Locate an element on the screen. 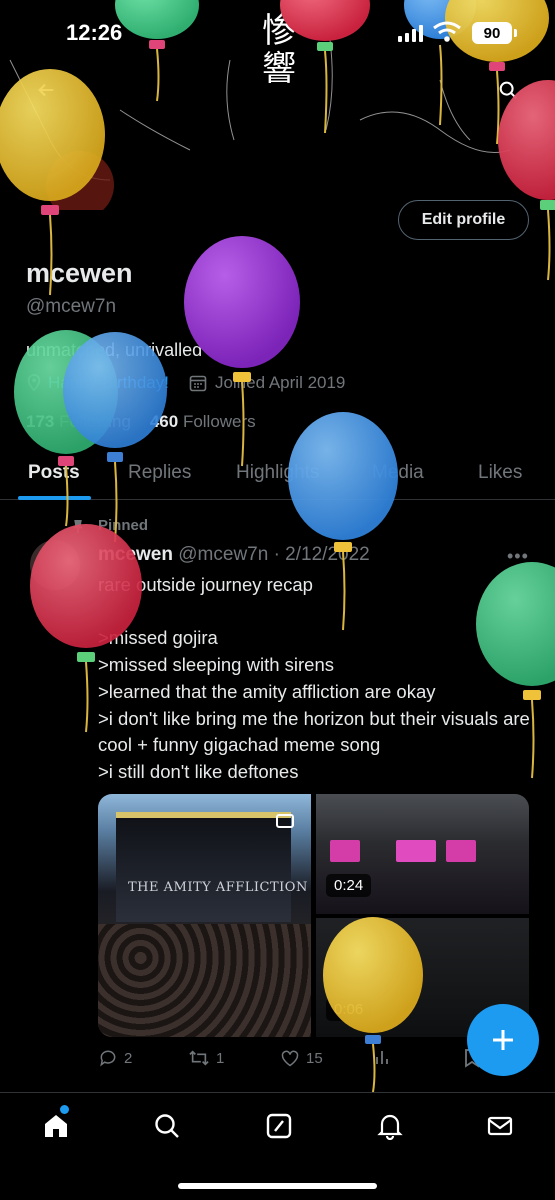 Image resolution: width=555 pixels, height=1200 pixels. birthday-link: Happy Birthday! is located at coordinates (108, 383).